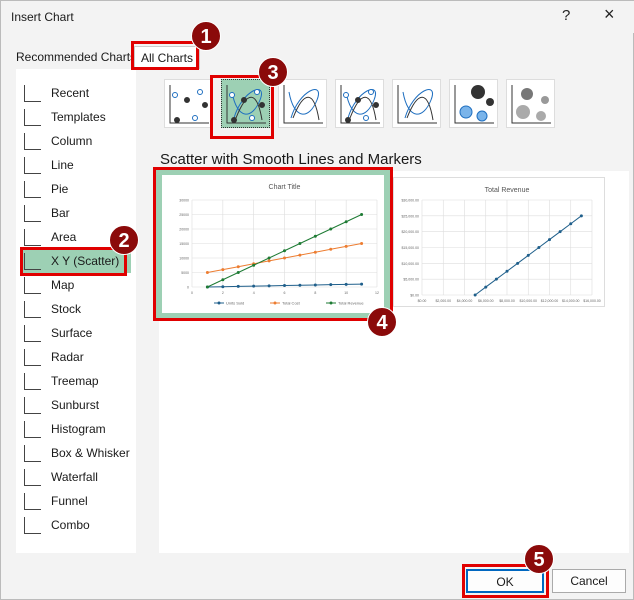  Describe the element at coordinates (32, 261) in the screenshot. I see `scatter-chart-icon` at that location.